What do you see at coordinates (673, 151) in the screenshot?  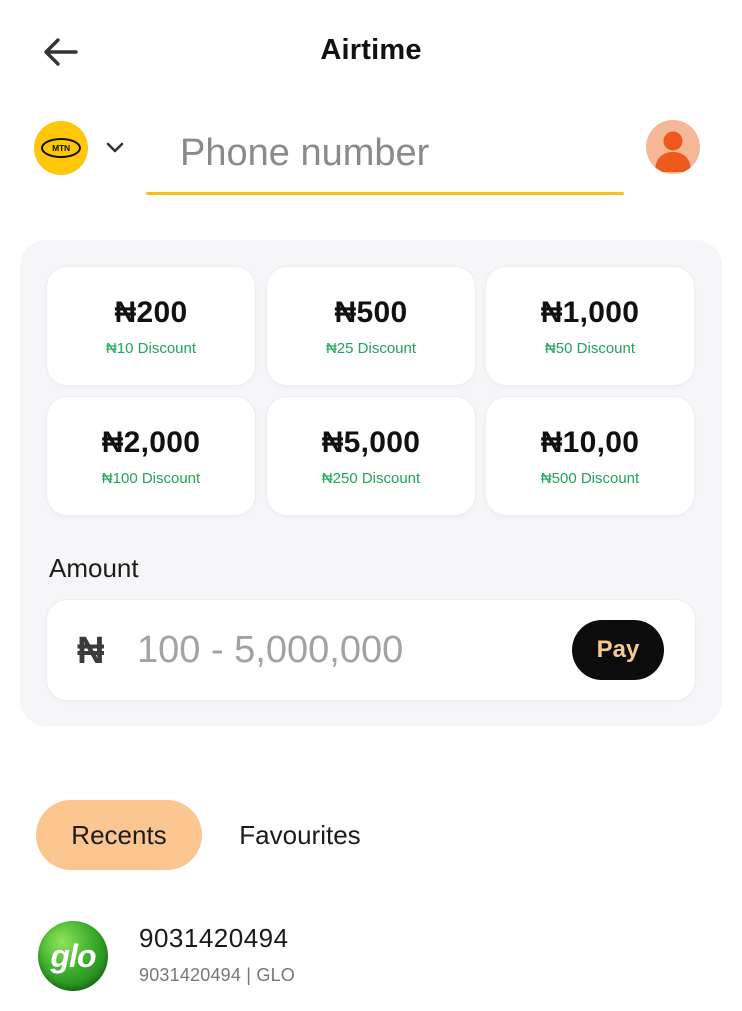 I see `person-icon` at bounding box center [673, 151].